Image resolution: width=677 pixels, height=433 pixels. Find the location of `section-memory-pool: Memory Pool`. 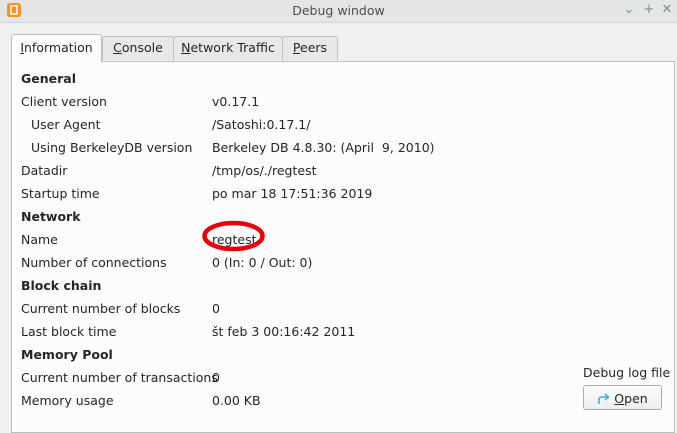

section-memory-pool: Memory Pool is located at coordinates (67, 354).